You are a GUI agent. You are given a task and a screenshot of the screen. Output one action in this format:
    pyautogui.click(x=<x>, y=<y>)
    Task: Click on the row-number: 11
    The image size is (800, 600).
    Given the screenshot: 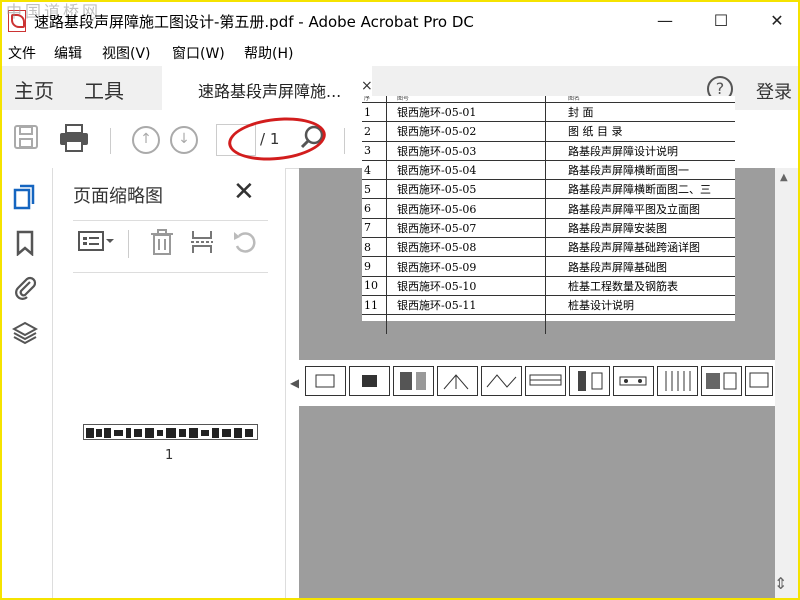 What is the action you would take?
    pyautogui.click(x=374, y=305)
    